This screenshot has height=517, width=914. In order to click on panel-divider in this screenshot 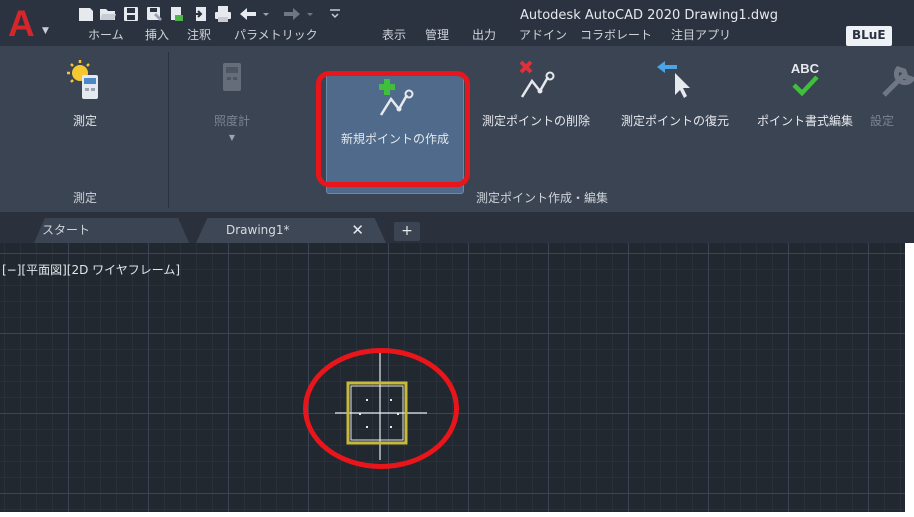, I will do `click(168, 130)`.